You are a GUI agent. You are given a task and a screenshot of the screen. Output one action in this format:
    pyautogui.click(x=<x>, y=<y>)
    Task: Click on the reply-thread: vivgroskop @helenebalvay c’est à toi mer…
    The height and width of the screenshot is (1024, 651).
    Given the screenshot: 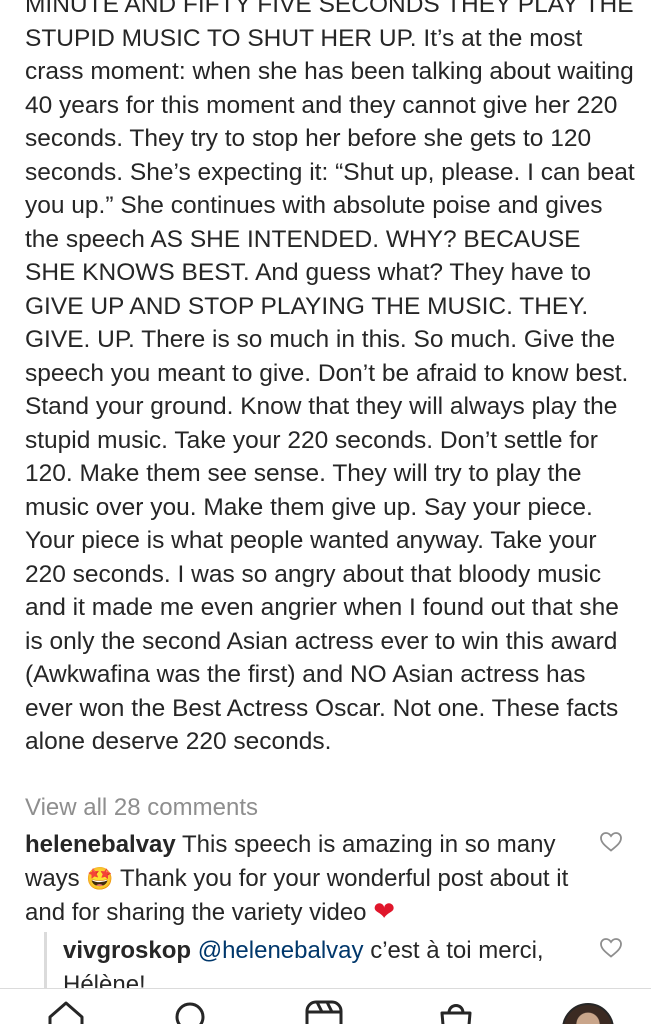 What is the action you would take?
    pyautogui.click(x=325, y=960)
    